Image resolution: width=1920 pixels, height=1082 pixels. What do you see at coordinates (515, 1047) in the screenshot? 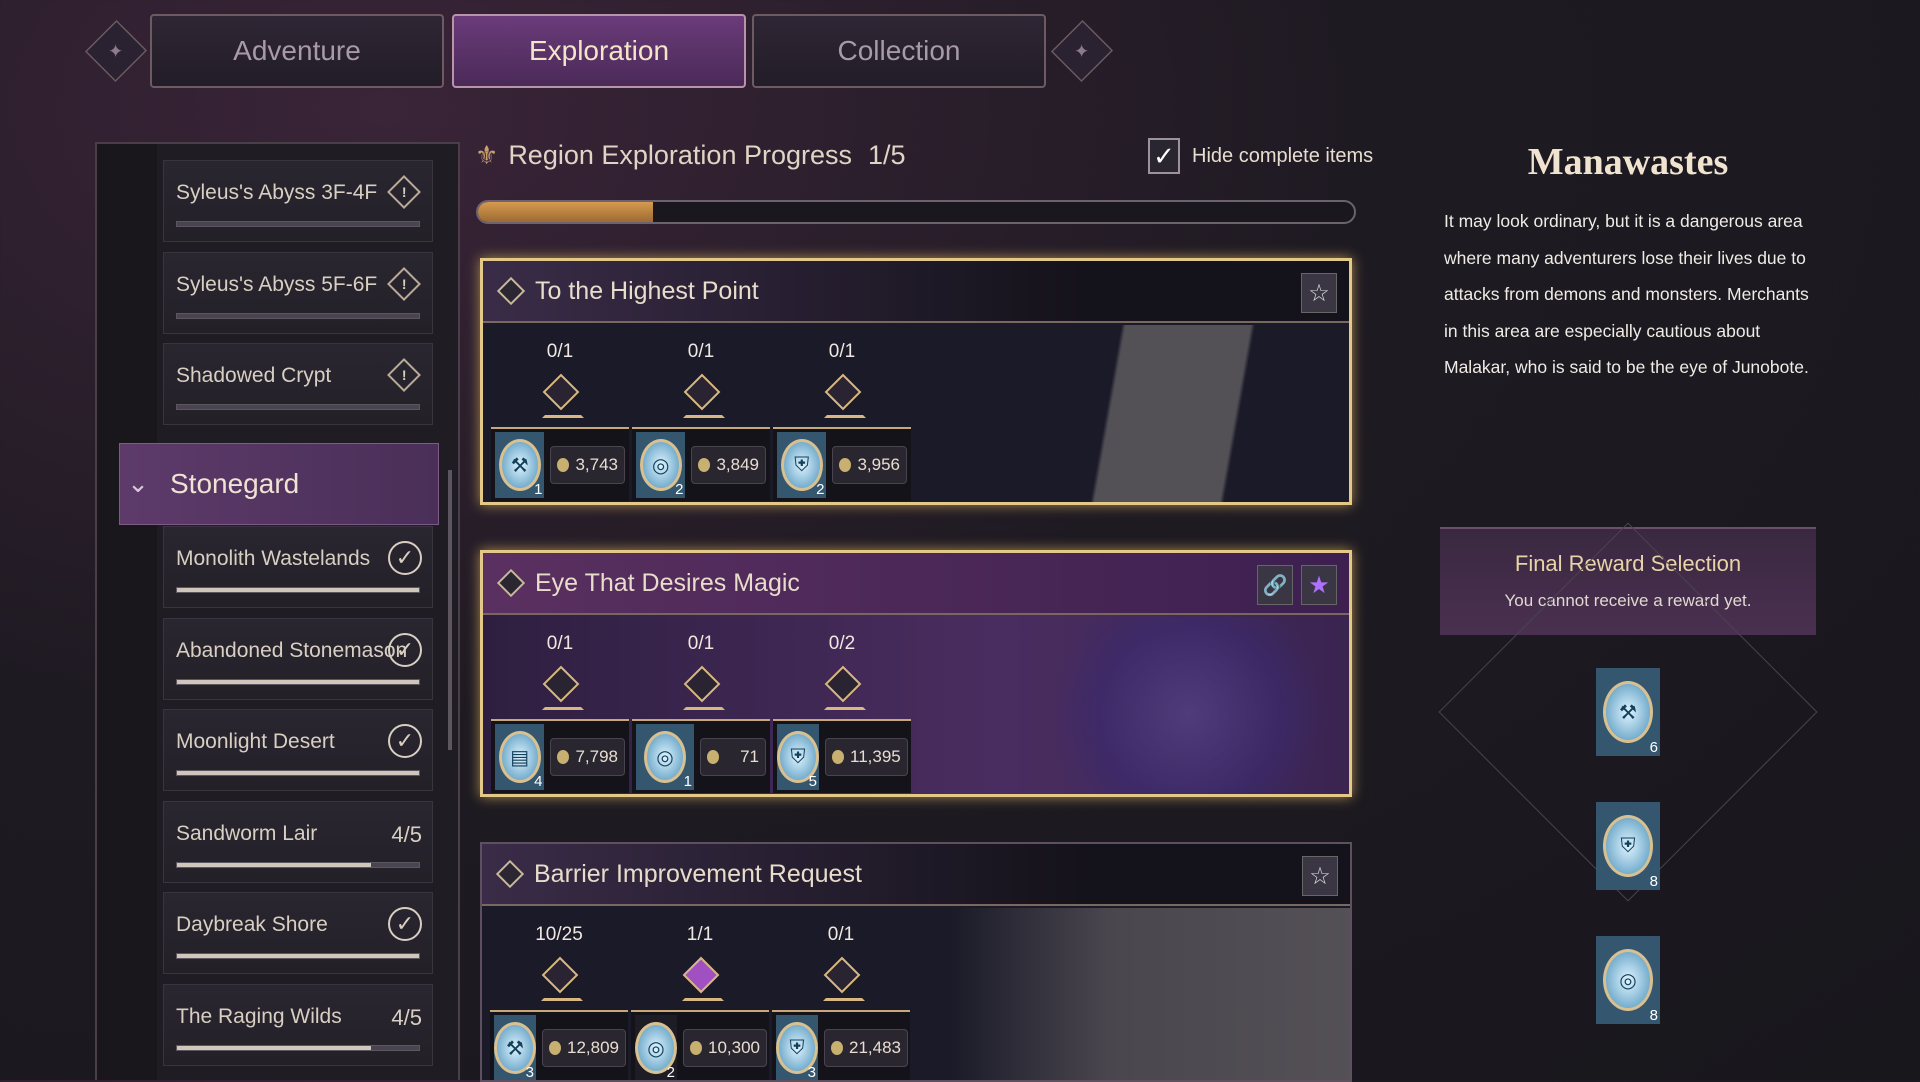
I see `pickaxe-icon: ⚒ 3` at bounding box center [515, 1047].